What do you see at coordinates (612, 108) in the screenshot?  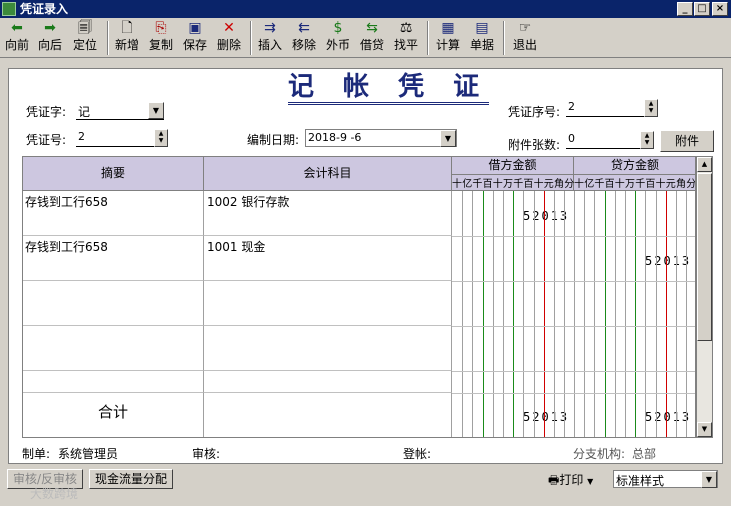 I see `seq-stepper: 2 ▲ ▼` at bounding box center [612, 108].